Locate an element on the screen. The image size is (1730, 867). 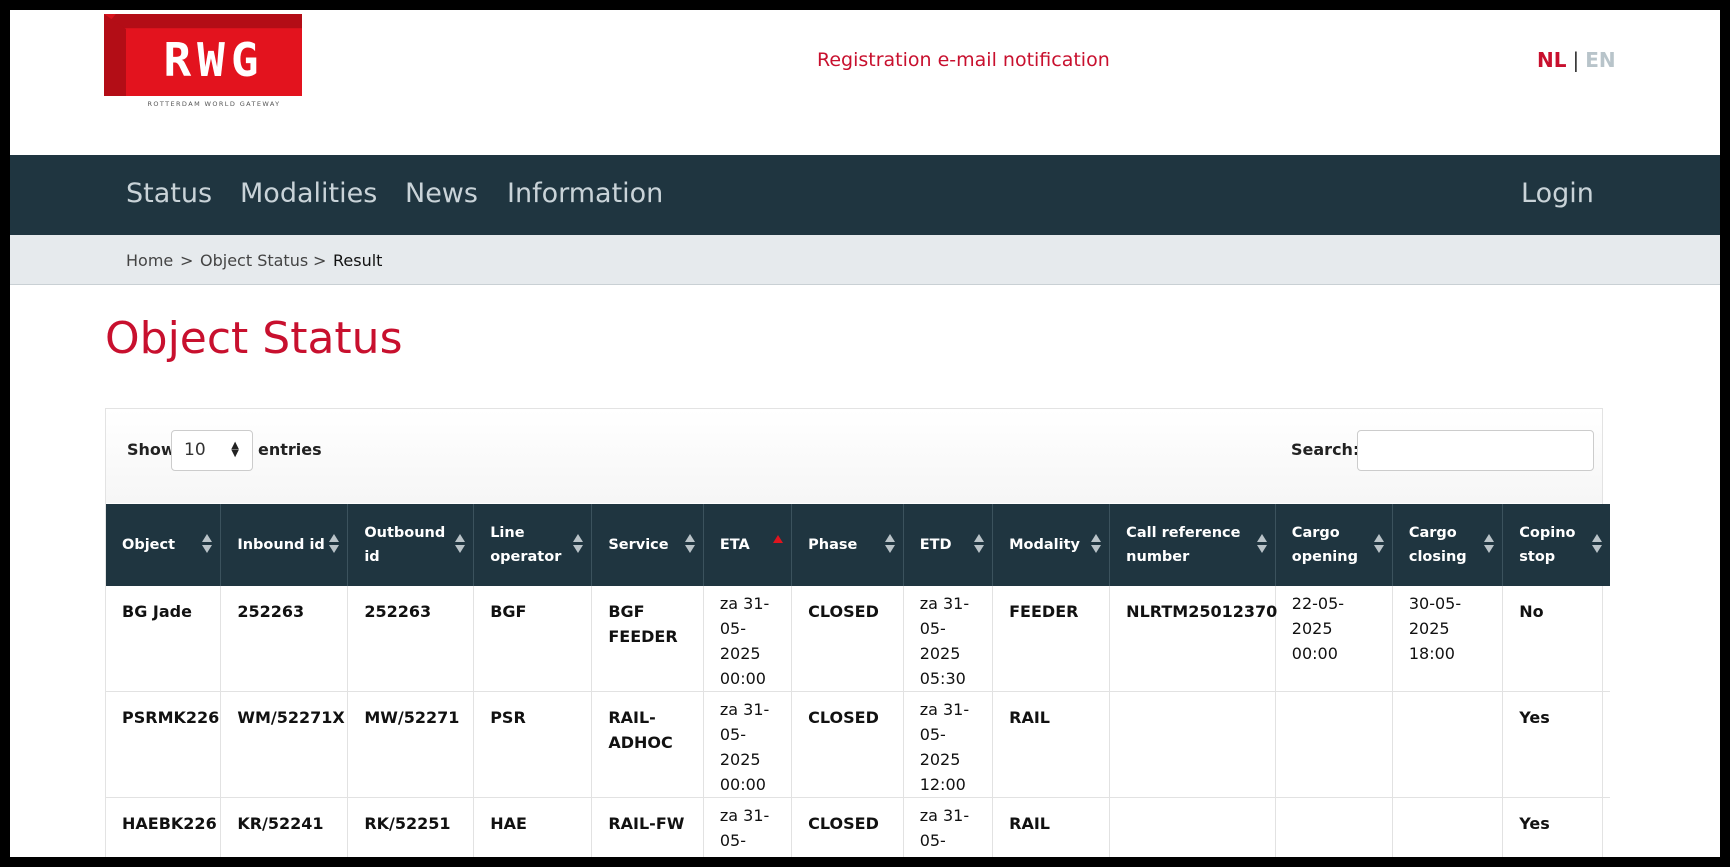
entries-label: entries is located at coordinates (290, 449).